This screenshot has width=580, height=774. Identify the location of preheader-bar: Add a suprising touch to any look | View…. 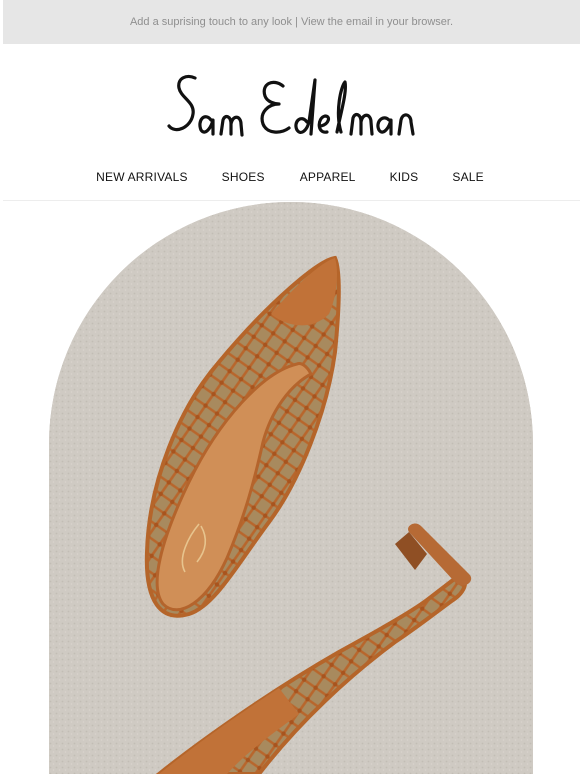
(291, 22).